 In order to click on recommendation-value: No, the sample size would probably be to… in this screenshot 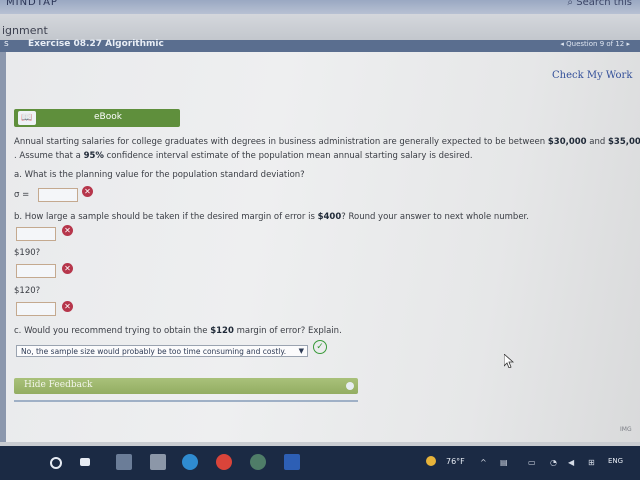, I will do `click(154, 351)`.